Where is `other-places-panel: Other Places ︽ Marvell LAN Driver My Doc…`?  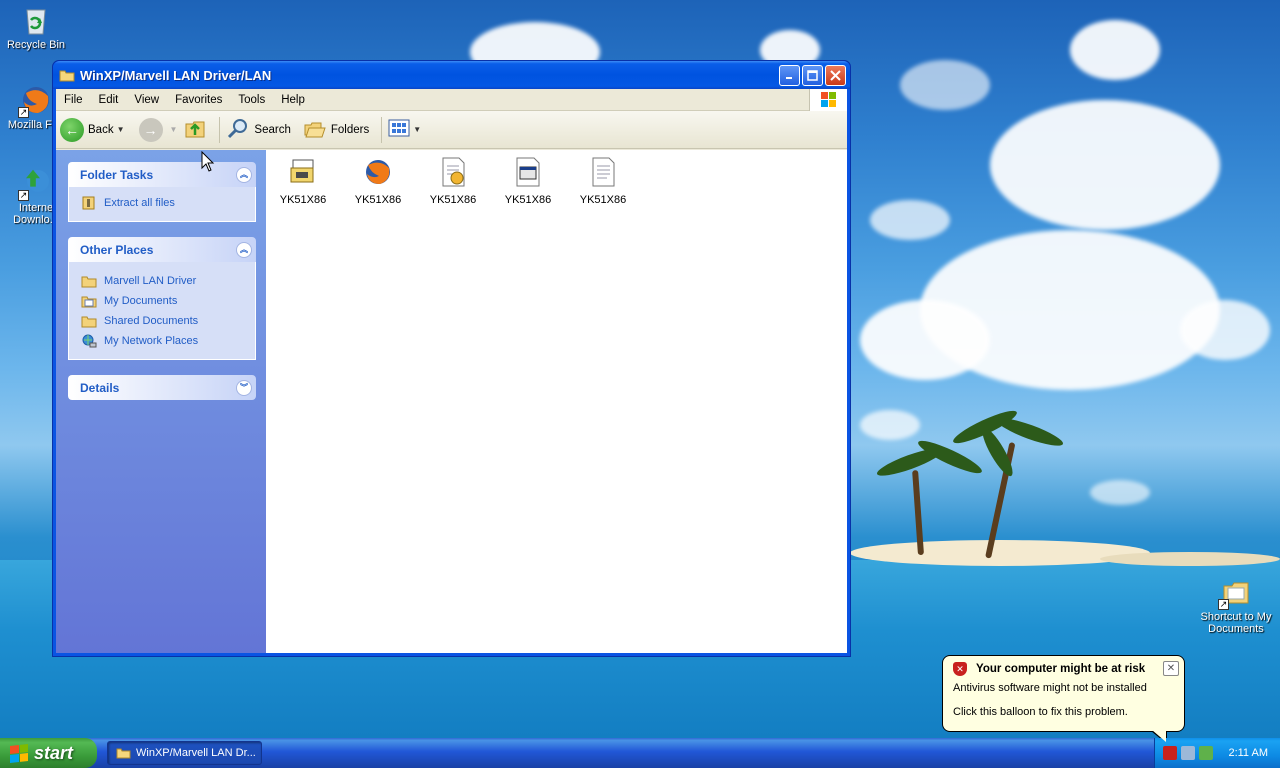 other-places-panel: Other Places ︽ Marvell LAN Driver My Doc… is located at coordinates (162, 298).